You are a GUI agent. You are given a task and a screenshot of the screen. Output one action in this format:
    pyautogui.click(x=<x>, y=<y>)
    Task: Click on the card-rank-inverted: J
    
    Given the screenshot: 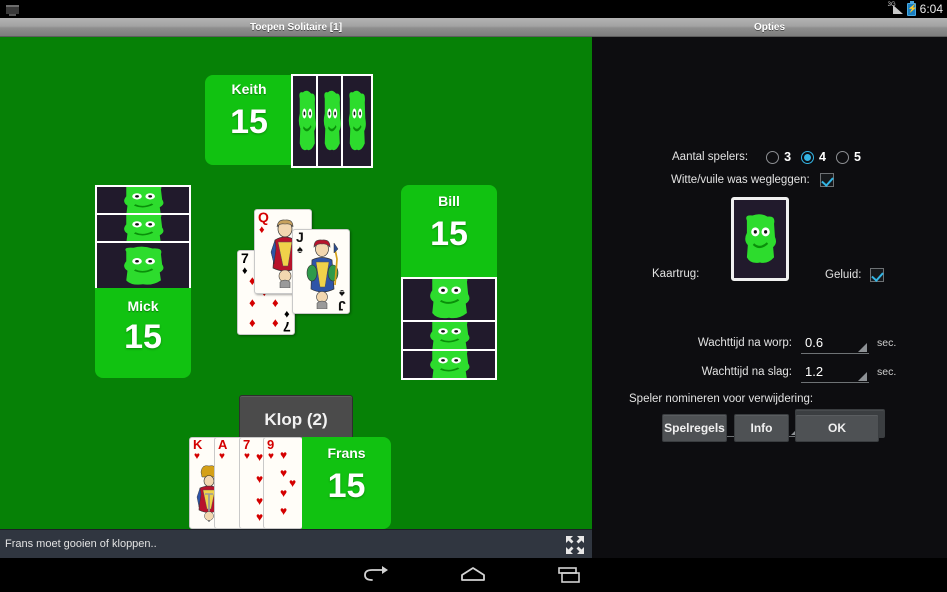 What is the action you would take?
    pyautogui.click(x=342, y=306)
    